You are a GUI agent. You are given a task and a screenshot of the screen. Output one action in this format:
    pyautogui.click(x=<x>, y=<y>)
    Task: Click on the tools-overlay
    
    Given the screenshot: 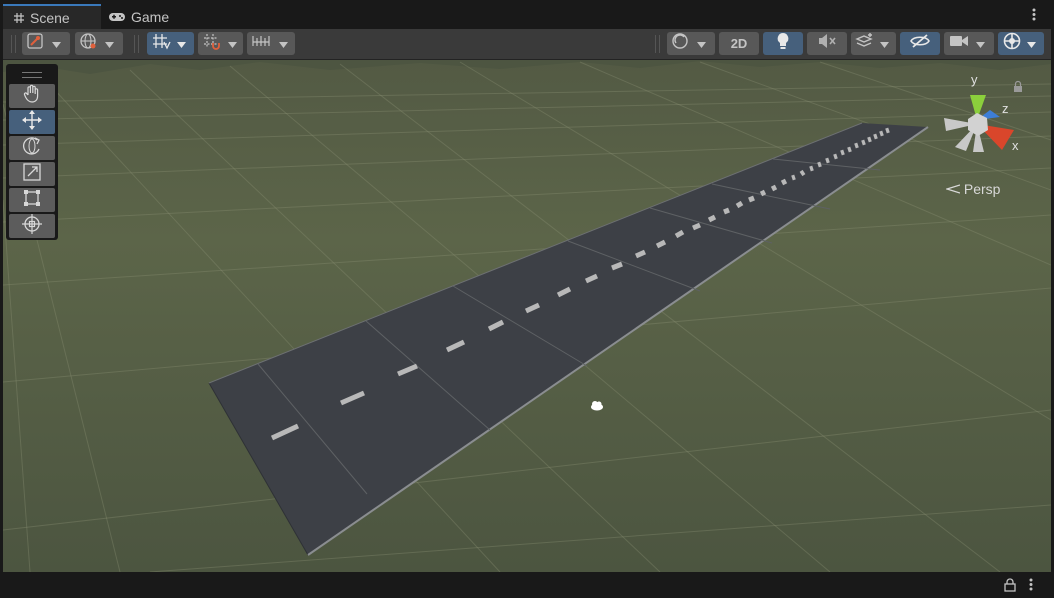 What is the action you would take?
    pyautogui.click(x=32, y=152)
    